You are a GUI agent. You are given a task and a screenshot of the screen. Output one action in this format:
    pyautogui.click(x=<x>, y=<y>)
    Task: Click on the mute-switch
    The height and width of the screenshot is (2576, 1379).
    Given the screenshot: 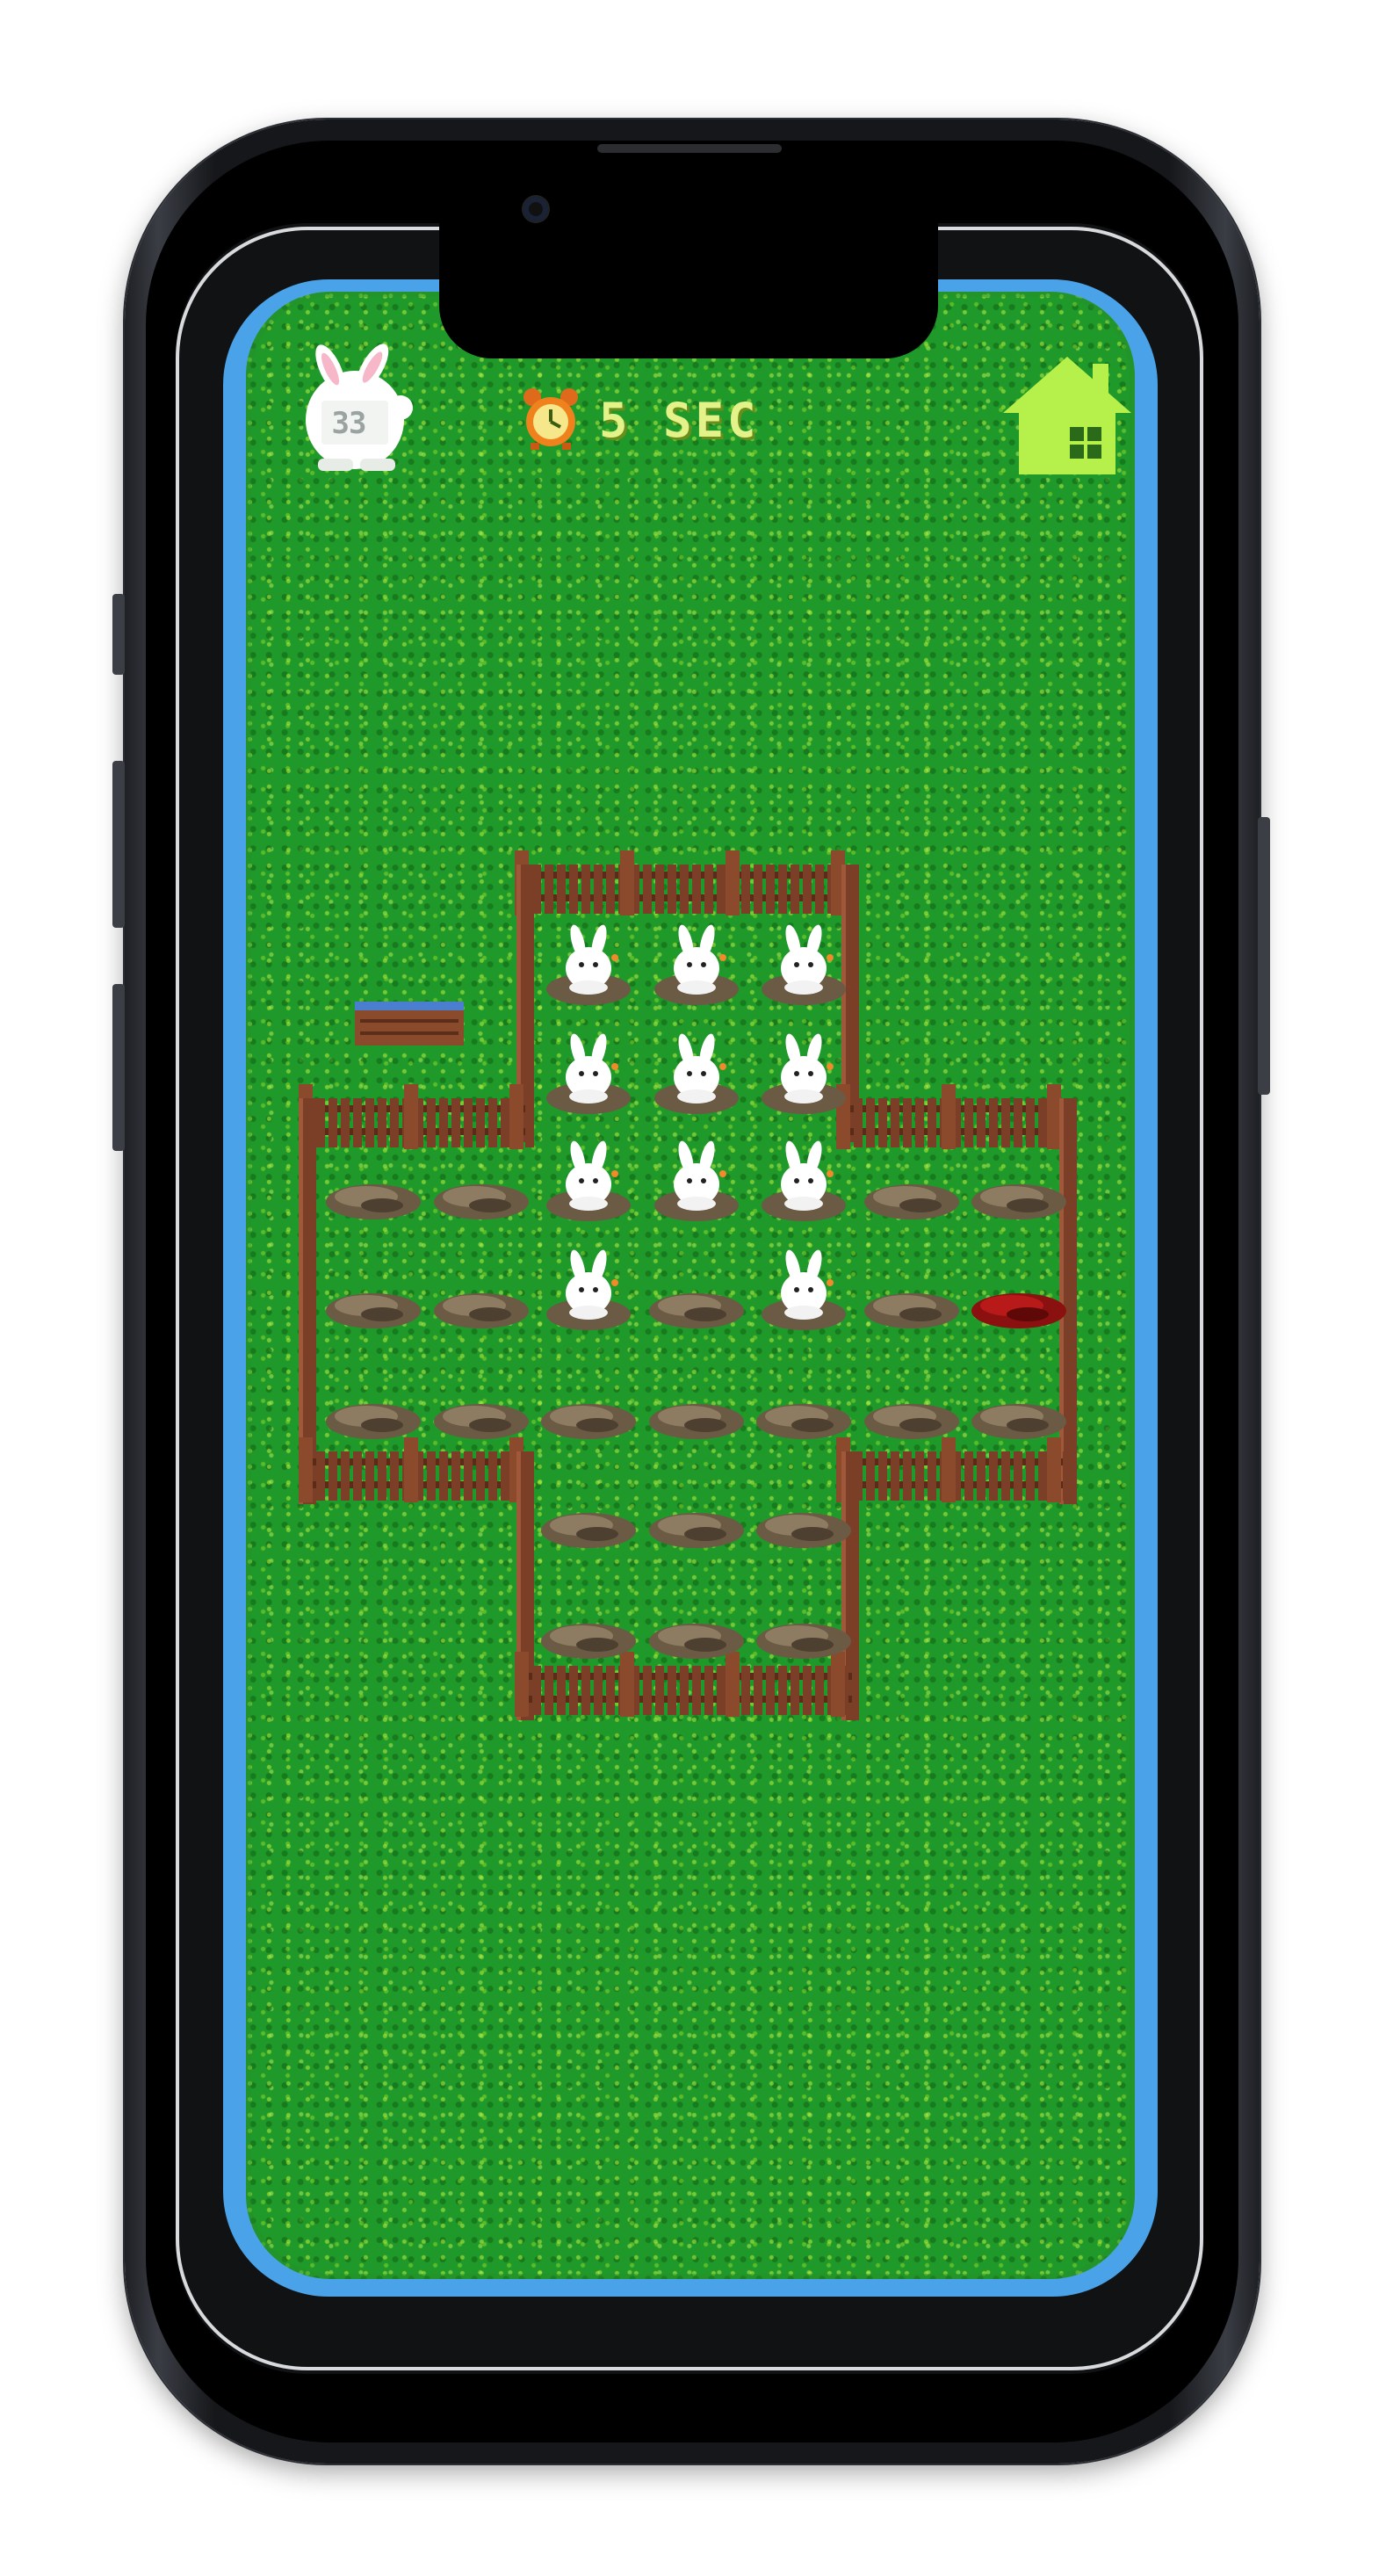 What is the action you would take?
    pyautogui.click(x=118, y=634)
    